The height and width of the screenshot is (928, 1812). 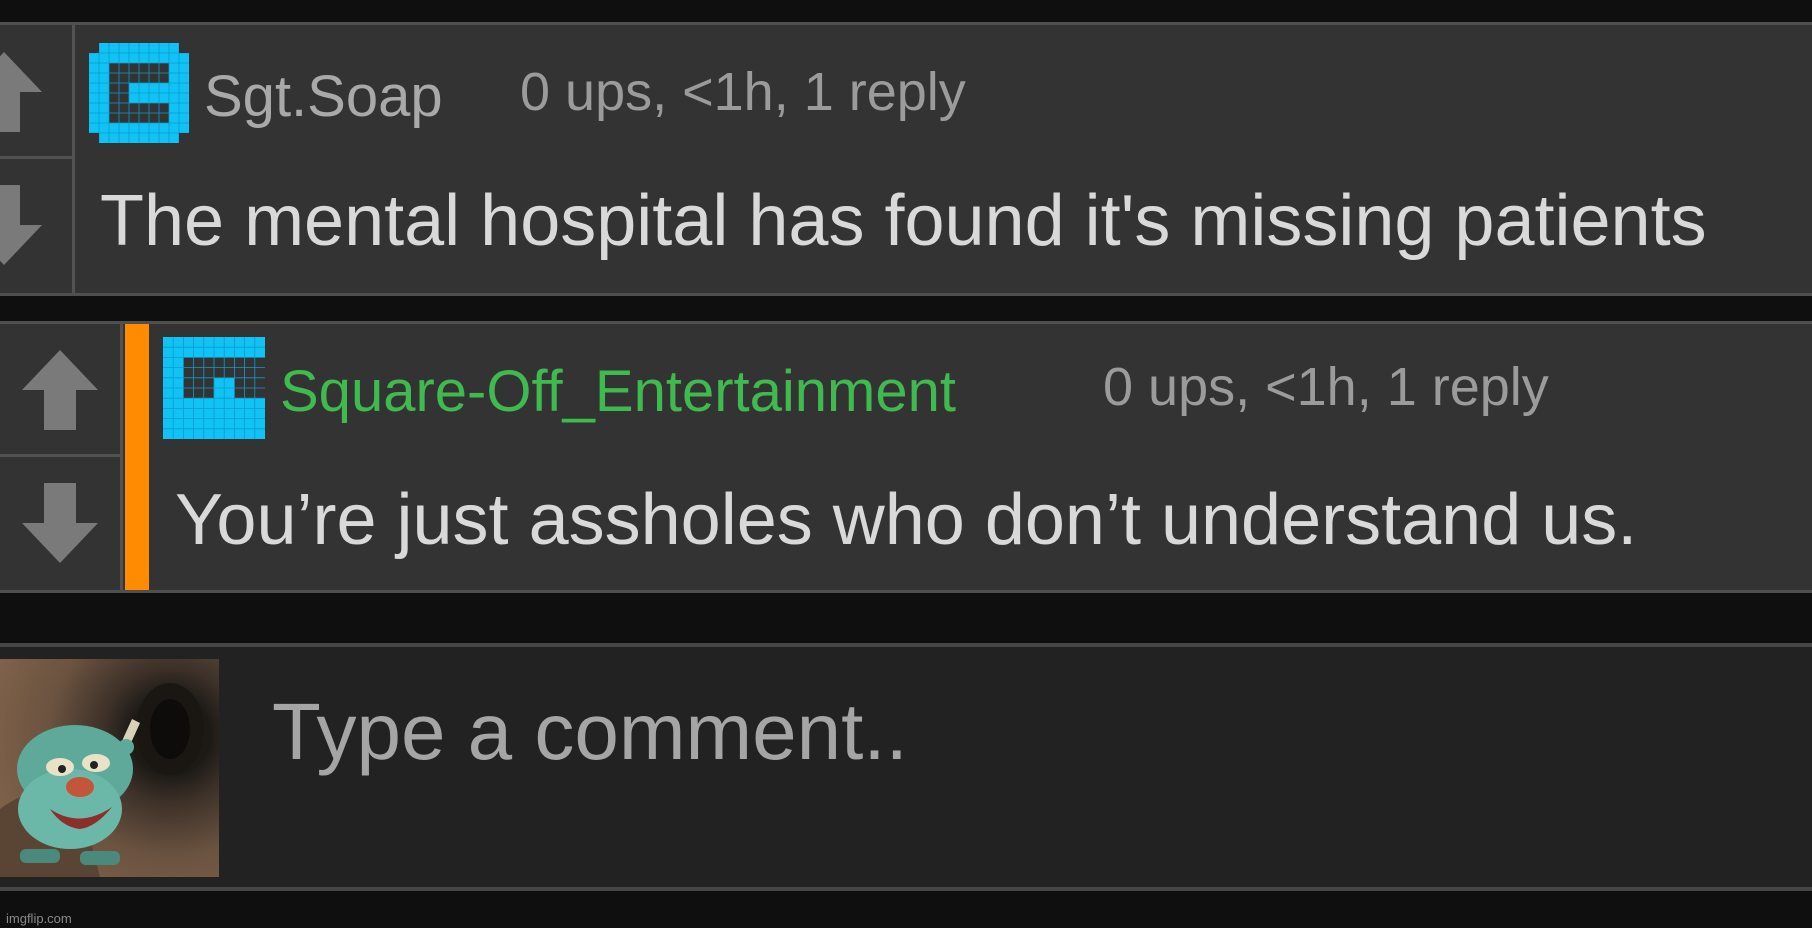 What do you see at coordinates (102, 780) in the screenshot?
I see `cartoon-character-image` at bounding box center [102, 780].